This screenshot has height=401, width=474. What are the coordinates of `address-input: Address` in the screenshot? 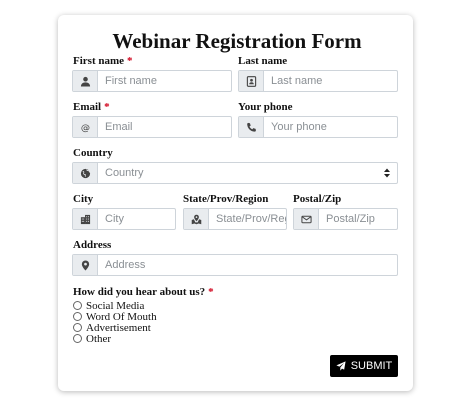 It's located at (247, 265).